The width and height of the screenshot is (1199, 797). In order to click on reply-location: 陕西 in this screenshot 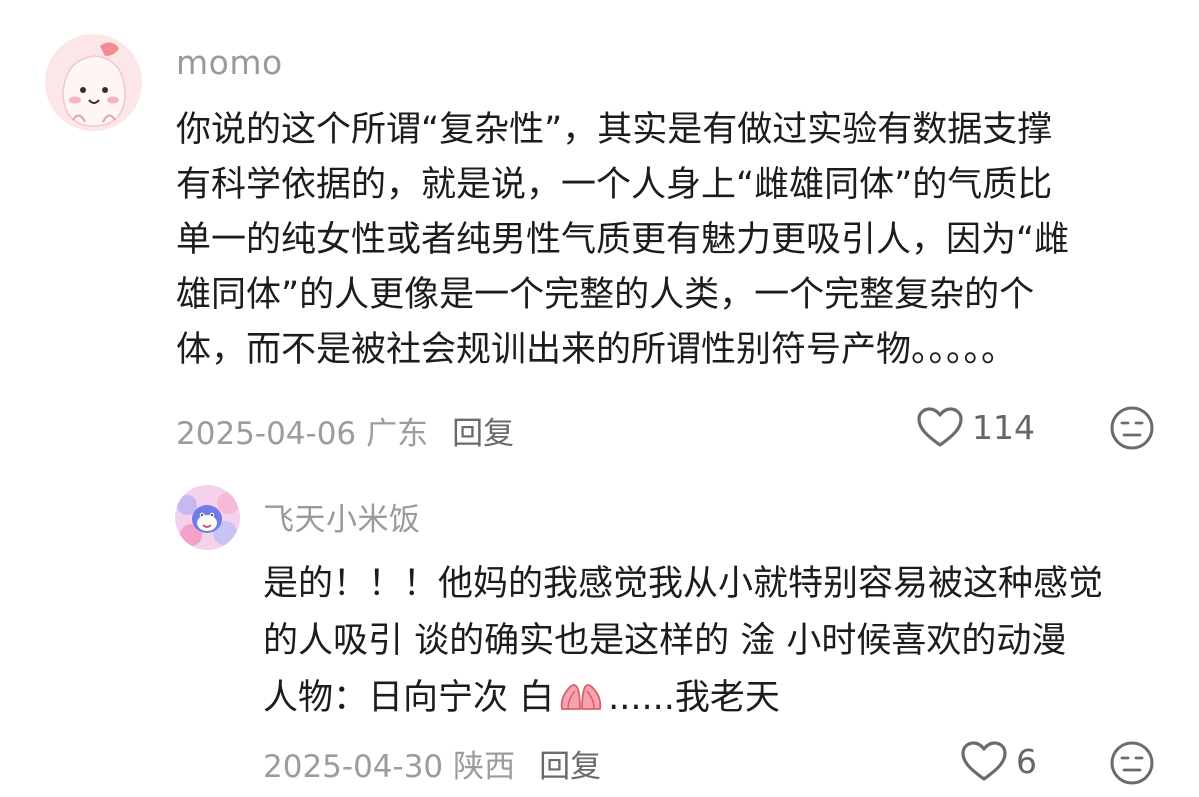, I will do `click(484, 767)`.